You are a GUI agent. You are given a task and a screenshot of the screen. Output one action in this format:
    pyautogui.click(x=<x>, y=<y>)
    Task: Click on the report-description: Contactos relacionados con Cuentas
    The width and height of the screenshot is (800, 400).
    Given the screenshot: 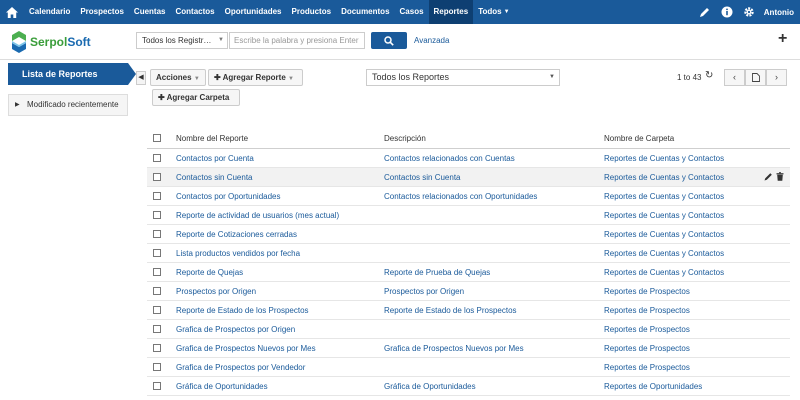 What is the action you would take?
    pyautogui.click(x=491, y=158)
    